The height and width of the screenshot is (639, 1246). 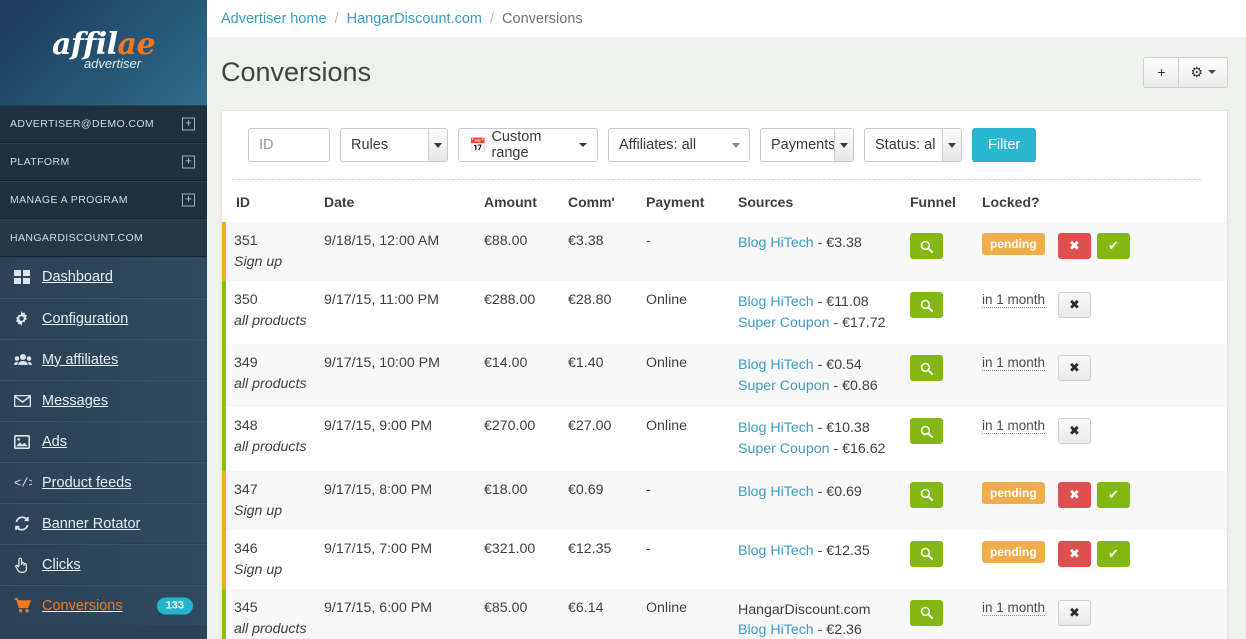 I want to click on affiliates-select: Affiliates: all, so click(x=679, y=145).